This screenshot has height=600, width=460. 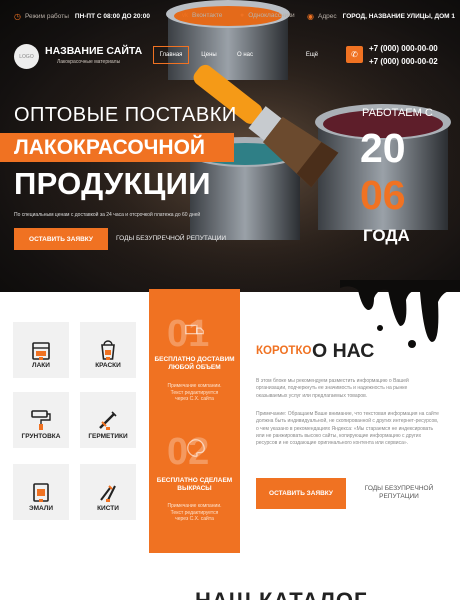 I want to click on address: ◉ Адрес ГОРОД, НАЗВАНИЕ УЛИЦЫ, ДОМ 1, so click(x=381, y=16).